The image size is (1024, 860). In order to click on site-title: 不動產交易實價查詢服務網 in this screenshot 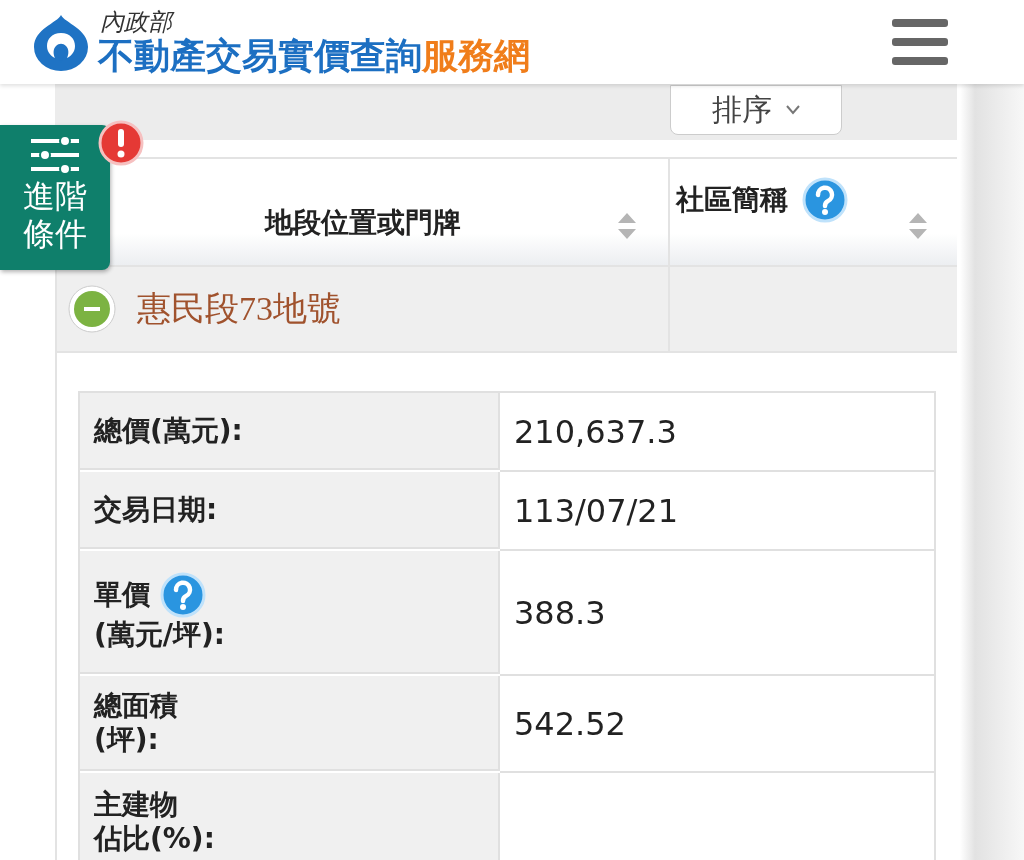, I will do `click(314, 56)`.